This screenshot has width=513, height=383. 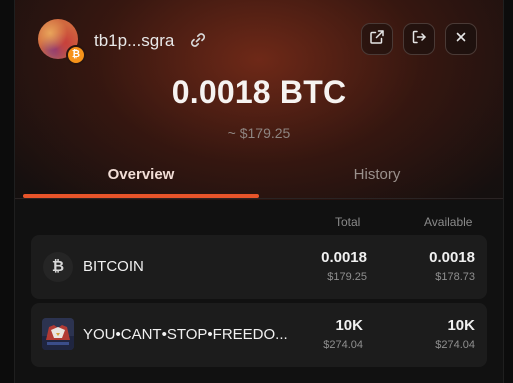 What do you see at coordinates (198, 40) in the screenshot?
I see `copy-link-icon` at bounding box center [198, 40].